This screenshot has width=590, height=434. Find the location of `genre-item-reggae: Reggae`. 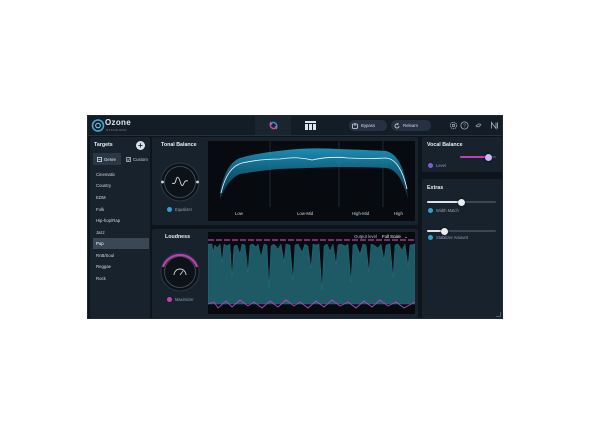

genre-item-reggae: Reggae is located at coordinates (121, 266).